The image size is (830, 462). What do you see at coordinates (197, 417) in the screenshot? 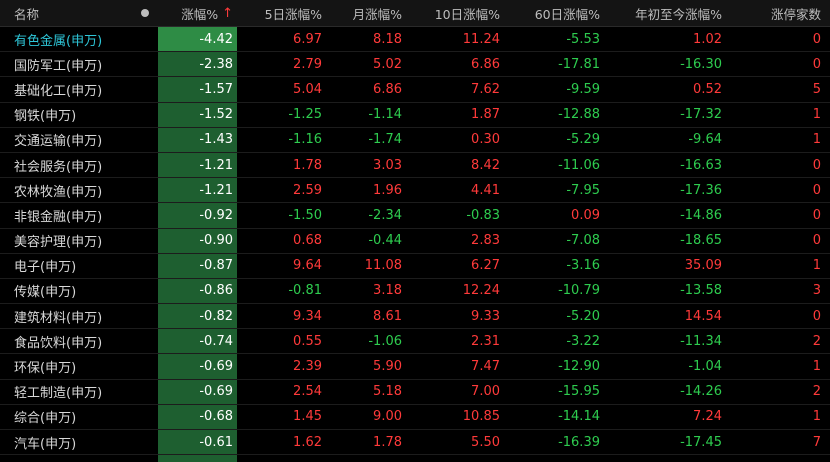
I see `change-pct-cell: -0.68` at bounding box center [197, 417].